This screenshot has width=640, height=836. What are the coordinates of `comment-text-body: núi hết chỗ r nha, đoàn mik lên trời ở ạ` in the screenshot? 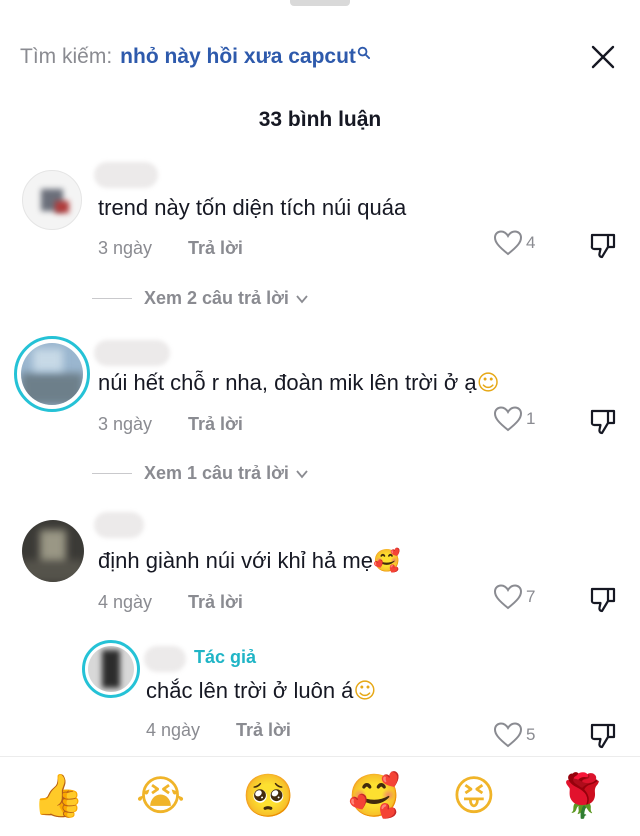 It's located at (287, 382).